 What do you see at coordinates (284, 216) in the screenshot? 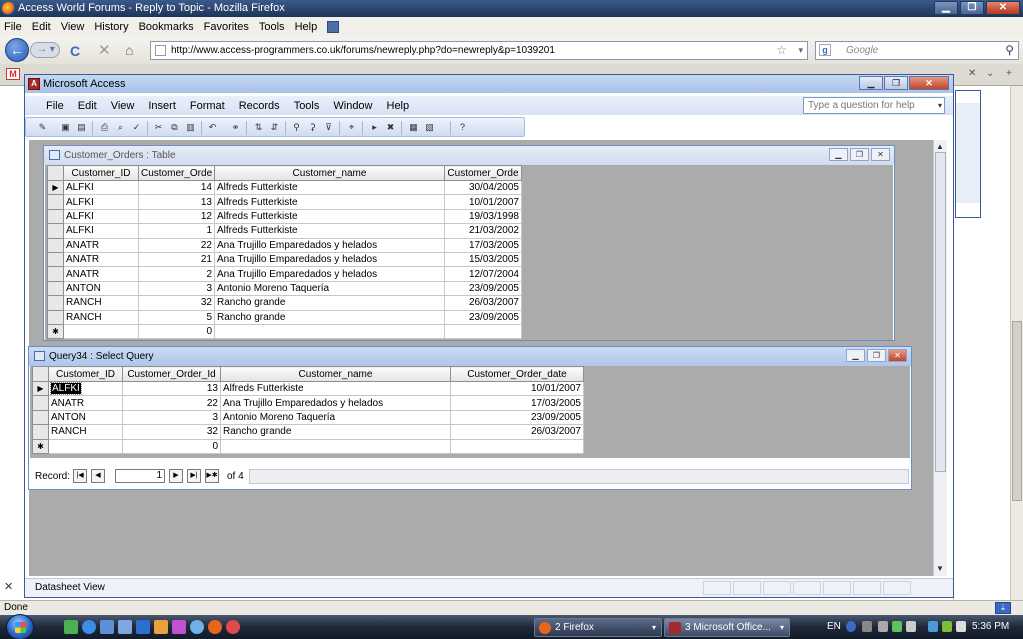
I see `table-row: ALFKI 12 Alfreds Futterkiste 19/03/1998` at bounding box center [284, 216].